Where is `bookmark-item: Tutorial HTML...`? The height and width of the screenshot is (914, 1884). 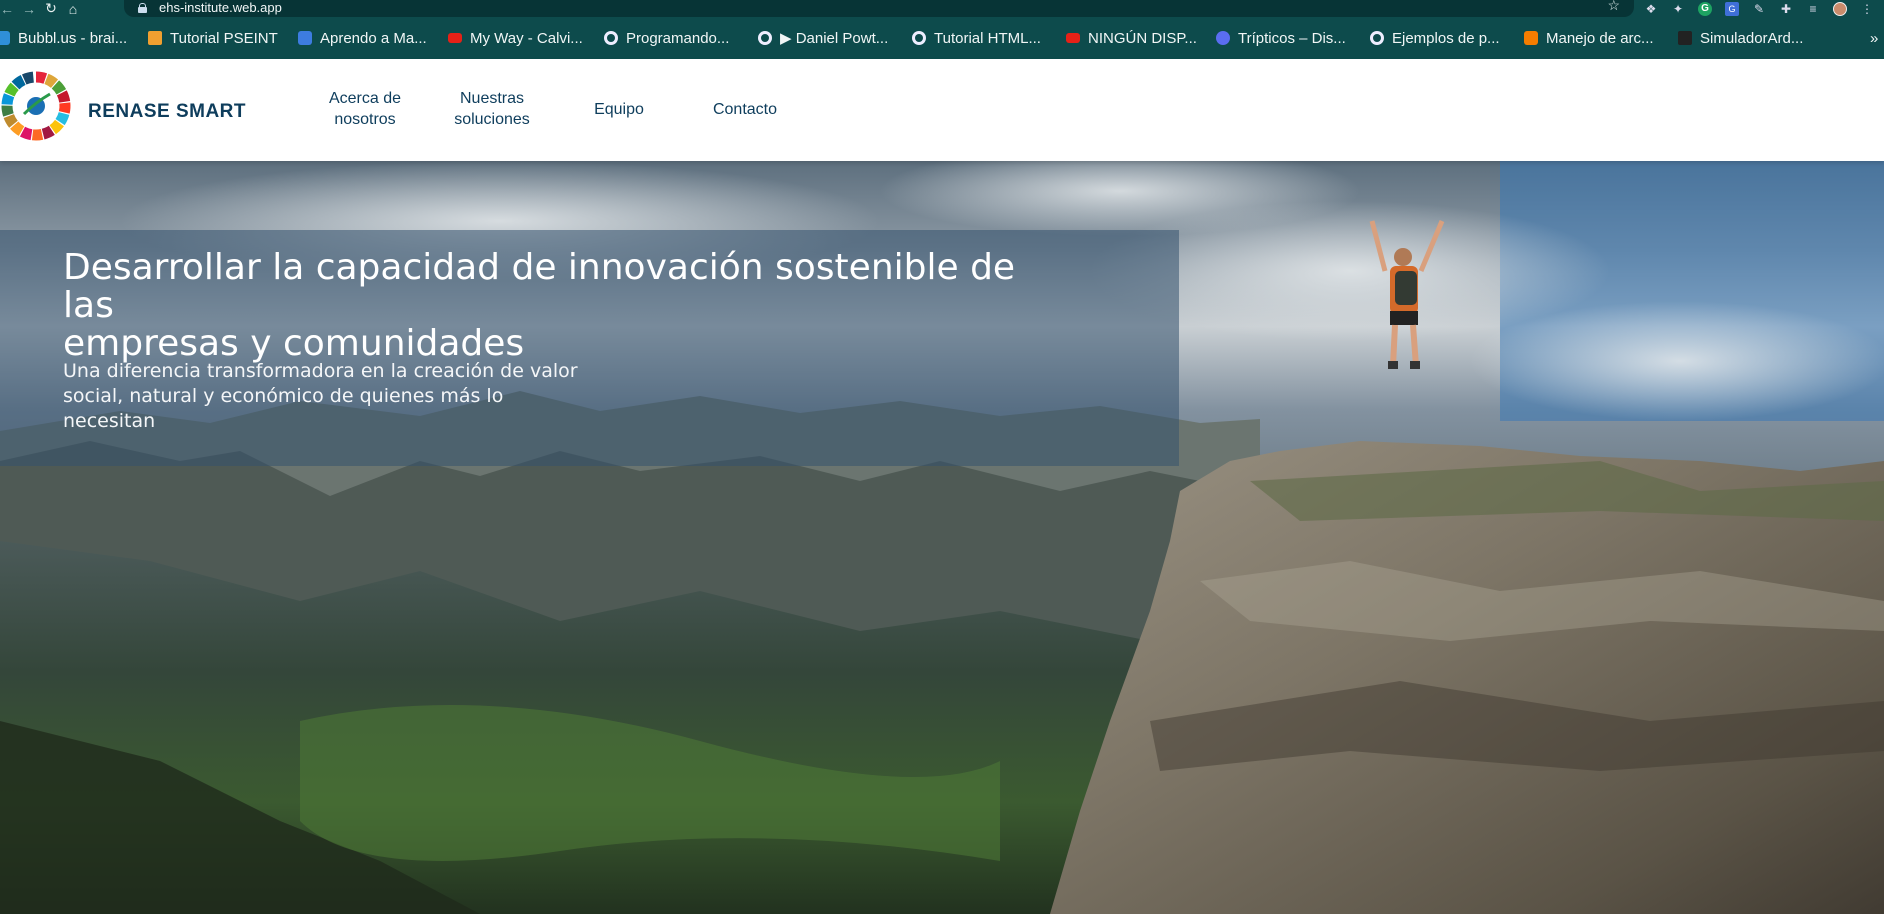
bookmark-item: Tutorial HTML... is located at coordinates (989, 38).